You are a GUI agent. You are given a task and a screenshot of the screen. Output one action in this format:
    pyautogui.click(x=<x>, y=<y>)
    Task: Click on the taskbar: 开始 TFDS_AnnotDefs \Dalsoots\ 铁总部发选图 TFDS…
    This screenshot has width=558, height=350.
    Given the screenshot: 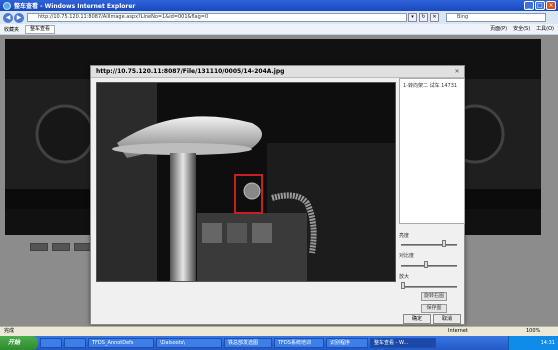 What is the action you would take?
    pyautogui.click(x=279, y=343)
    